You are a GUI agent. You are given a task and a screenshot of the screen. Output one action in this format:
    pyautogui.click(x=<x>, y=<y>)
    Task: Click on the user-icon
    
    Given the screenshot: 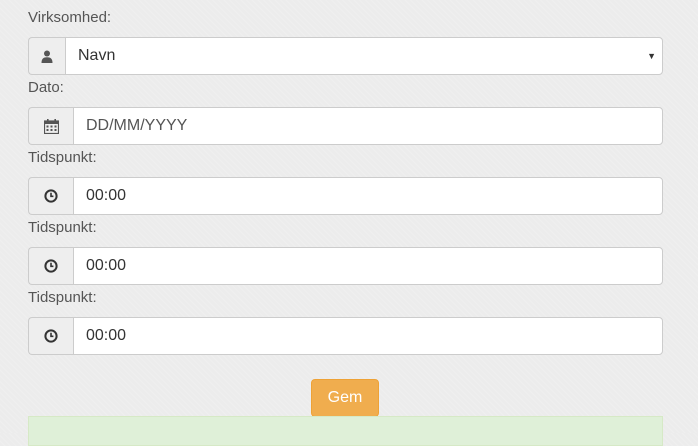 What is the action you would take?
    pyautogui.click(x=47, y=56)
    